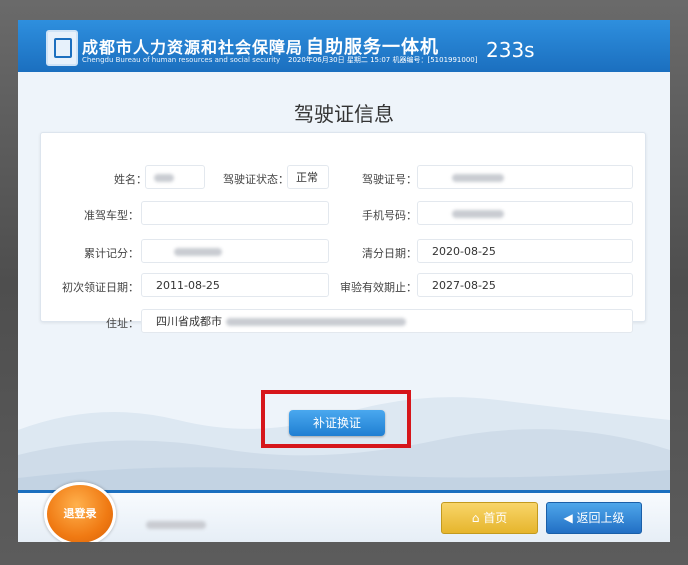 The width and height of the screenshot is (688, 565). I want to click on phone-field, so click(525, 213).